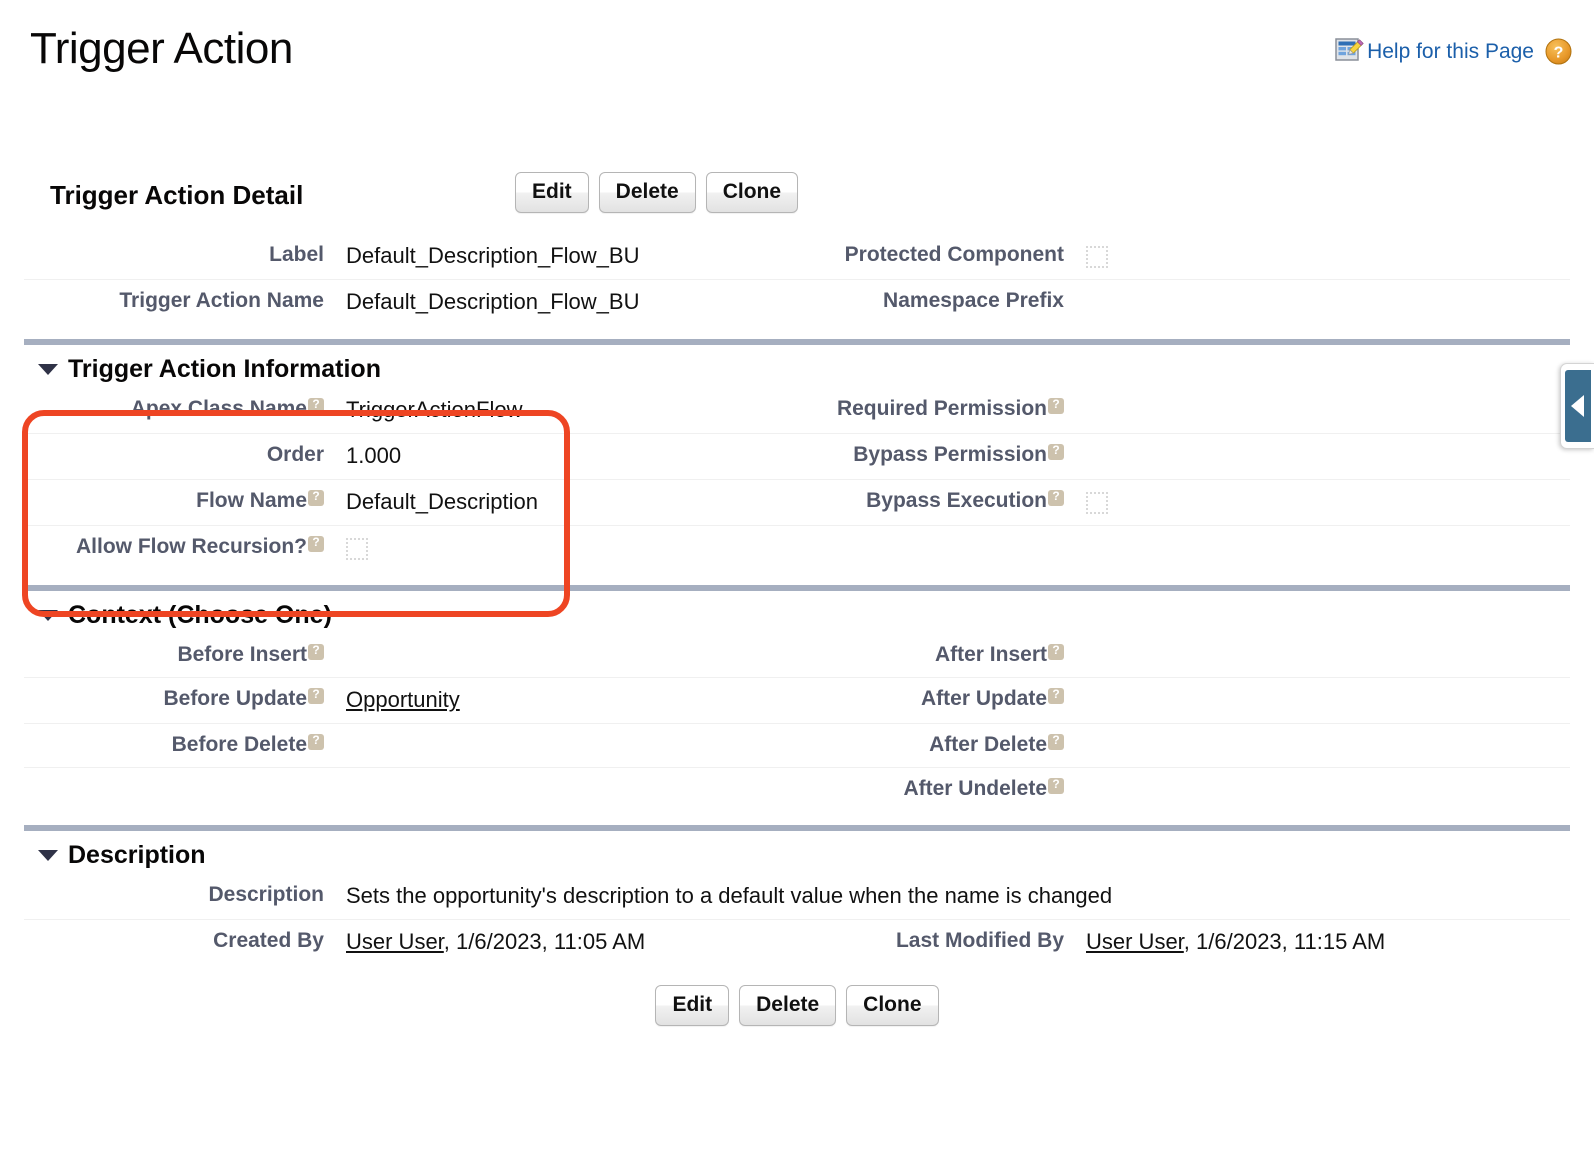 Image resolution: width=1594 pixels, height=1156 pixels. I want to click on flow-name-label: Flow Name, so click(174, 503).